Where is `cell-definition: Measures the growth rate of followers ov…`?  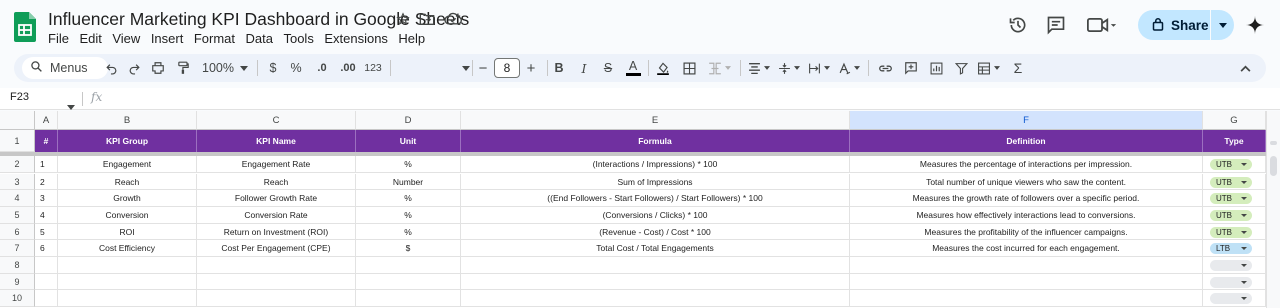 cell-definition: Measures the growth rate of followers ov… is located at coordinates (1026, 198).